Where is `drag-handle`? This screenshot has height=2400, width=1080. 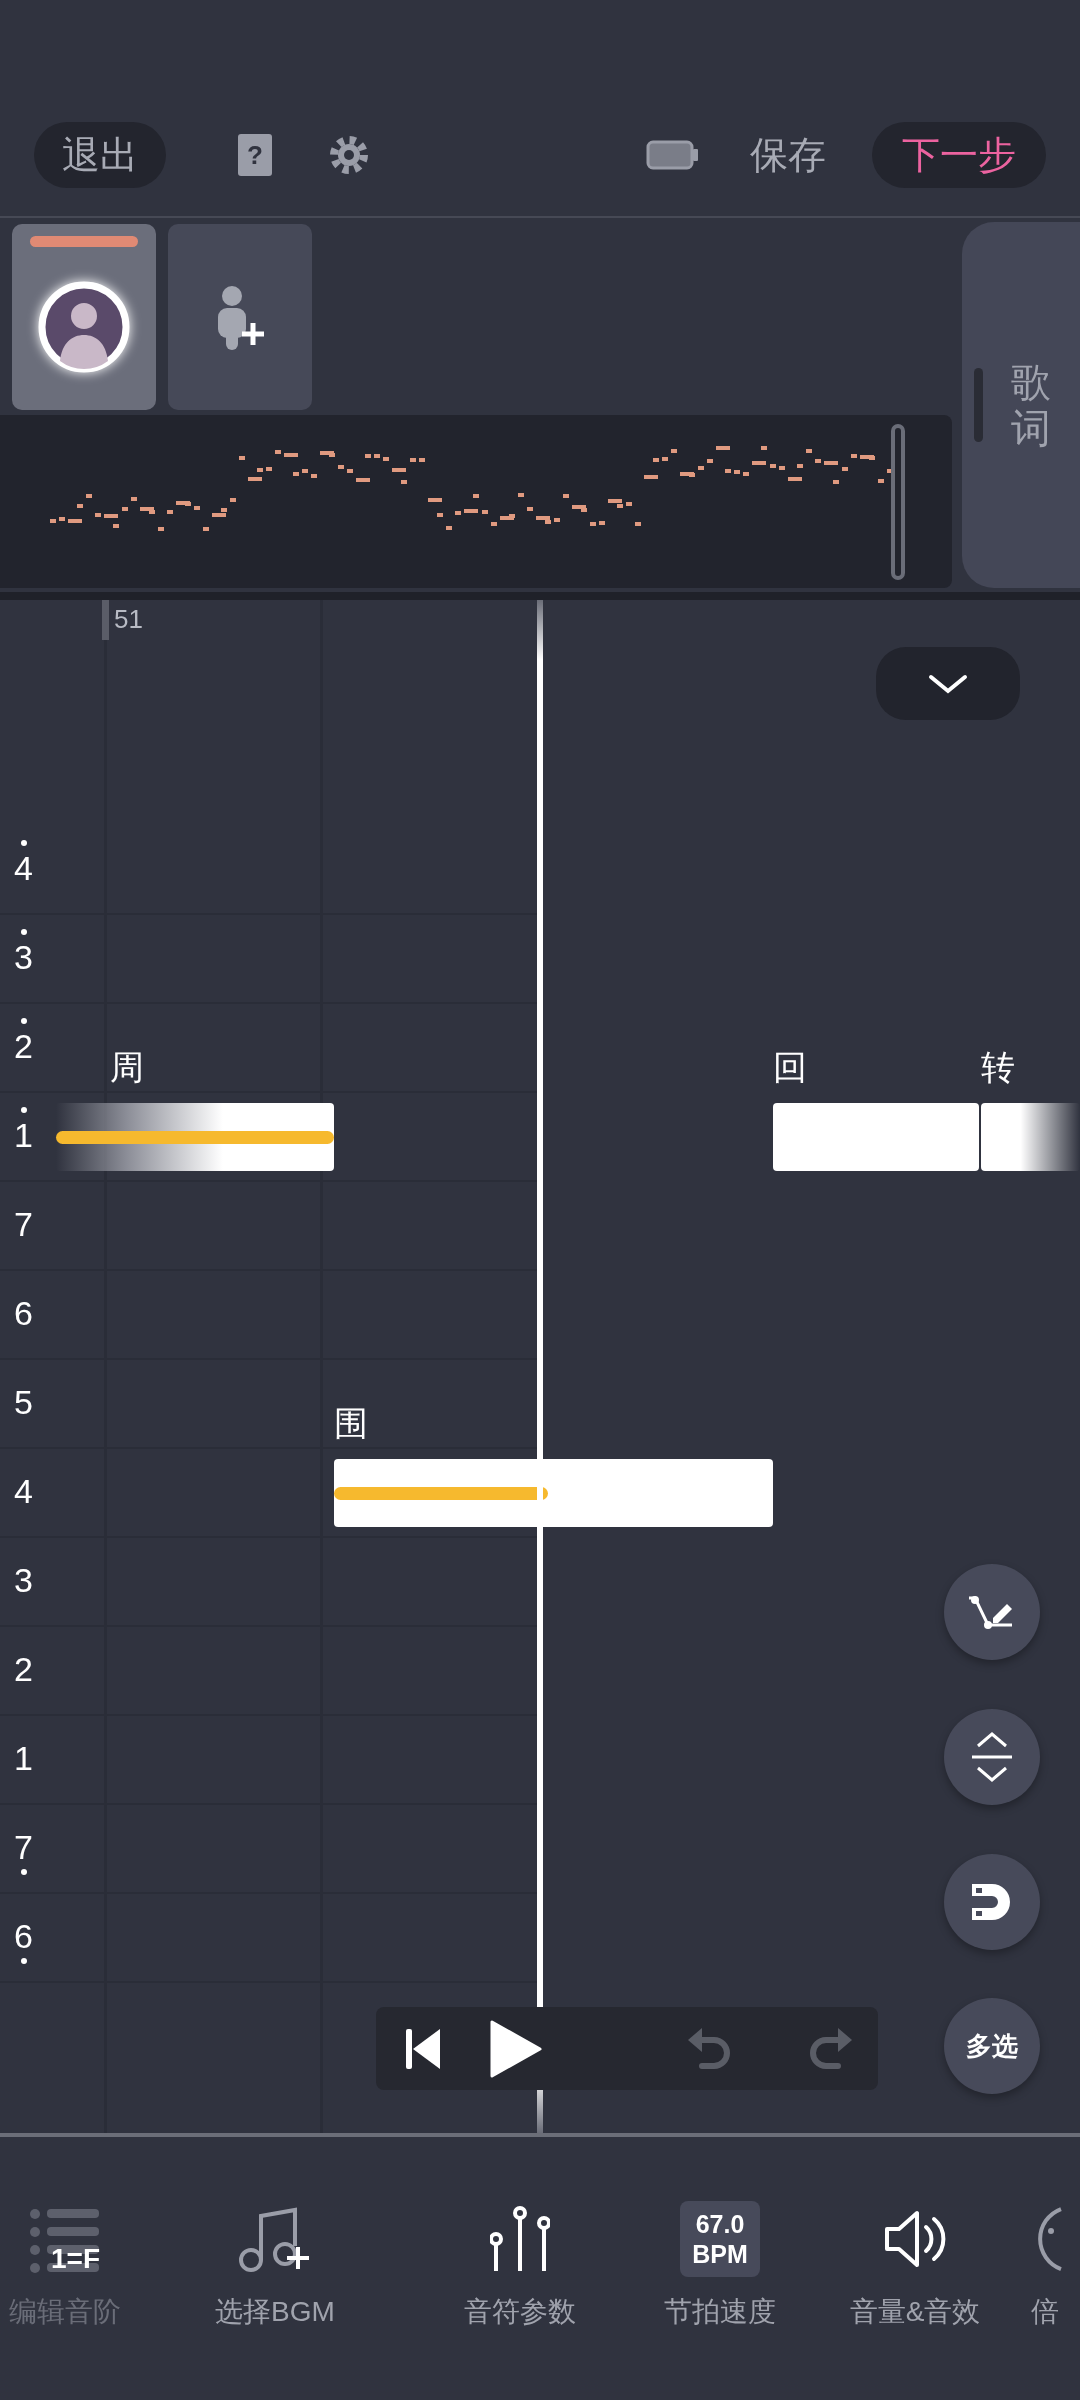 drag-handle is located at coordinates (978, 405).